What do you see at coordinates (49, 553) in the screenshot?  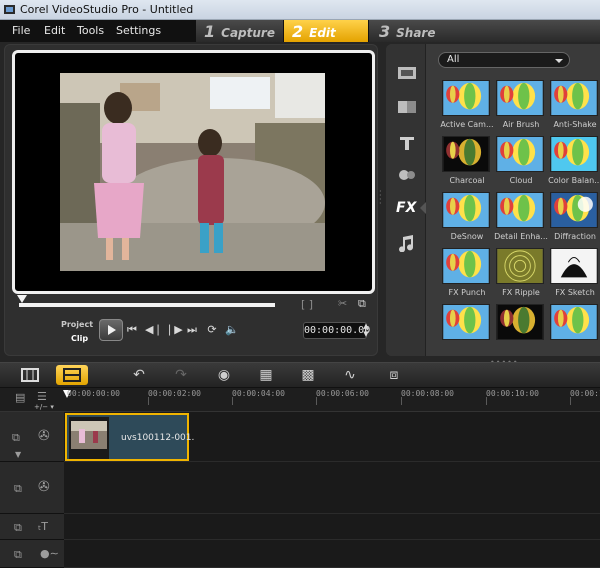 I see `voice-track-icon: ●∼` at bounding box center [49, 553].